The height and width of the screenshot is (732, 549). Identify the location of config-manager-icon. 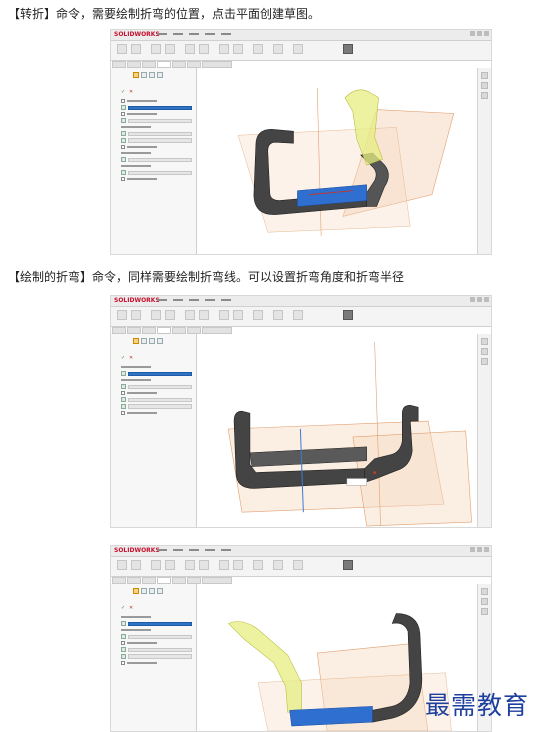
(152, 341).